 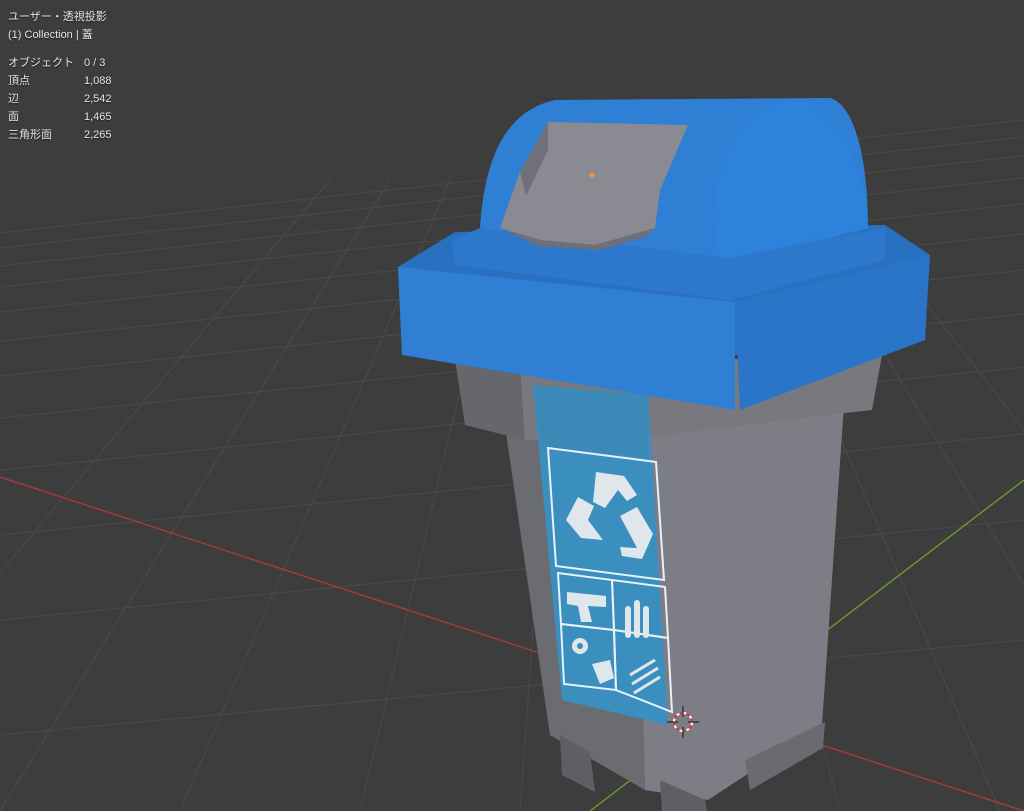 I want to click on stats-row-objects: オブジェクト 0 / 3, so click(x=60, y=63).